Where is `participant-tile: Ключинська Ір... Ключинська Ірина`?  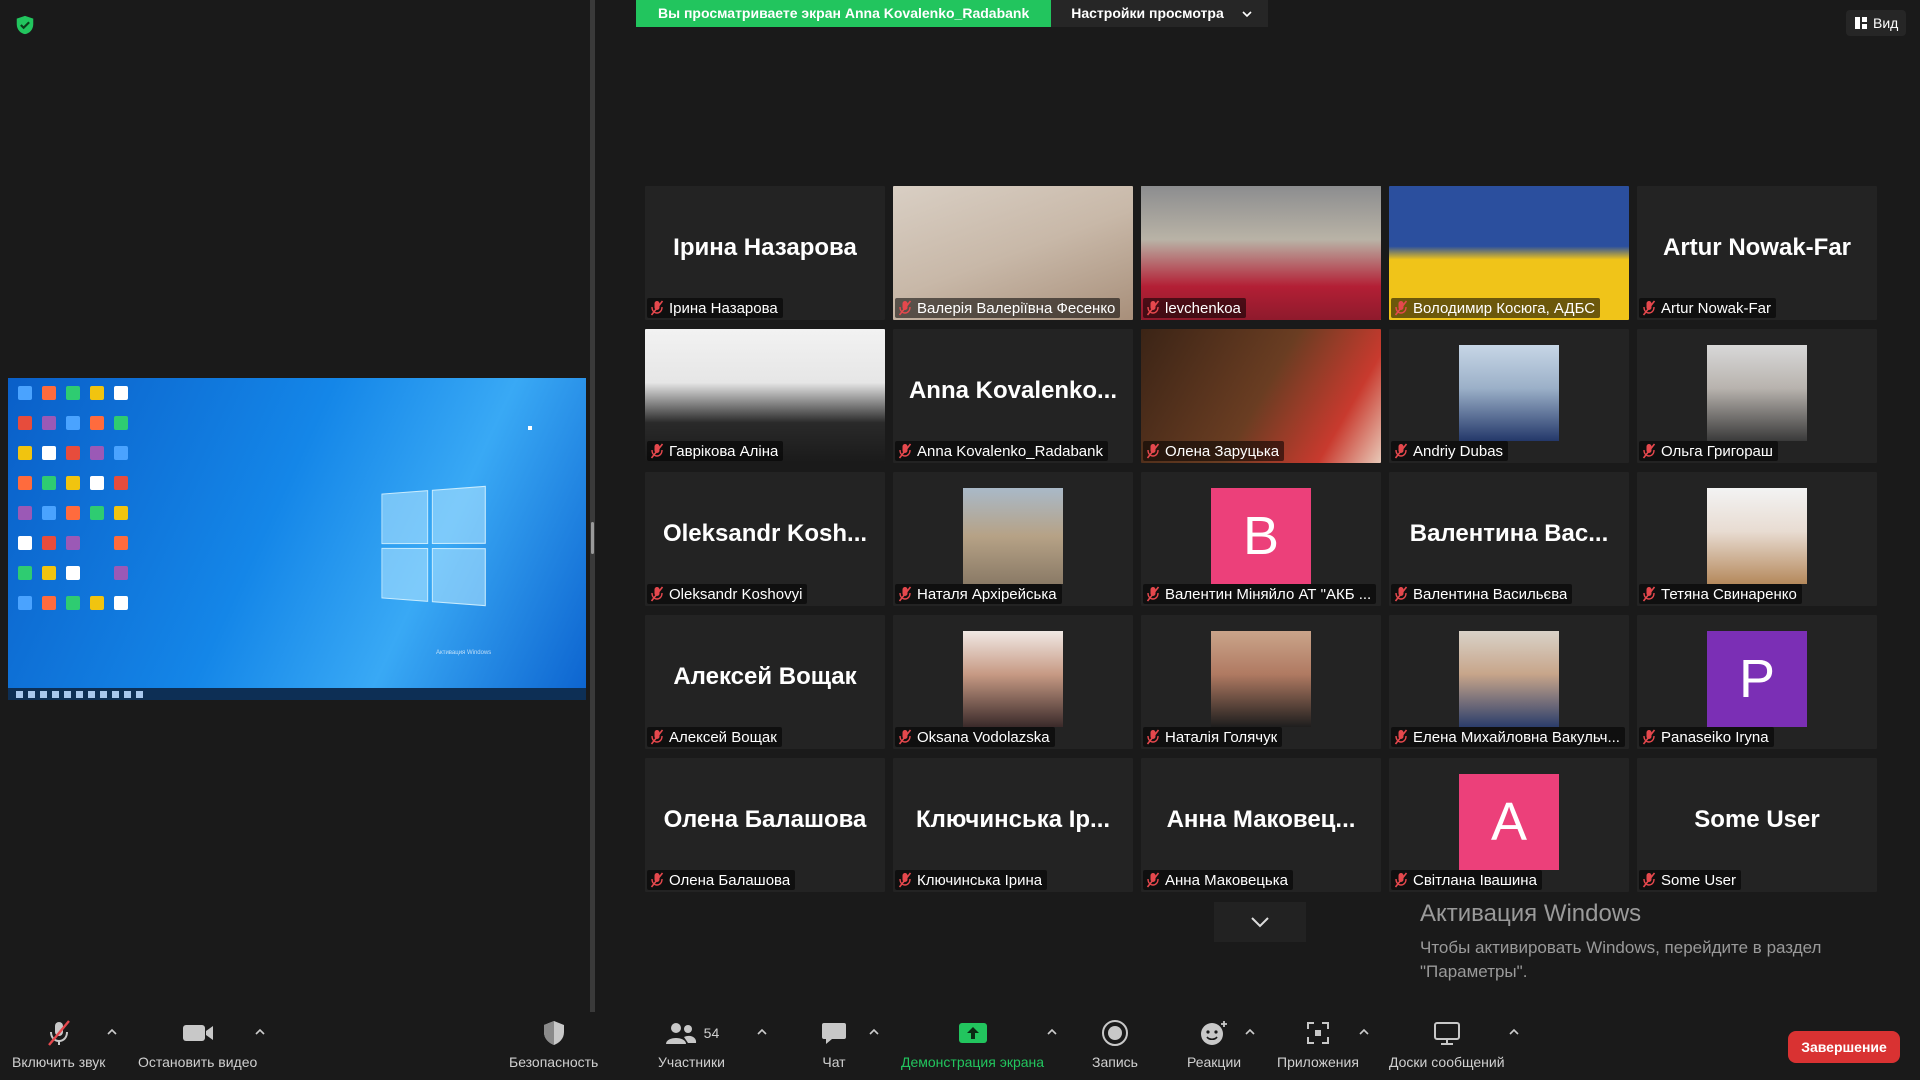 participant-tile: Ключинська Ір... Ключинська Ірина is located at coordinates (1013, 825).